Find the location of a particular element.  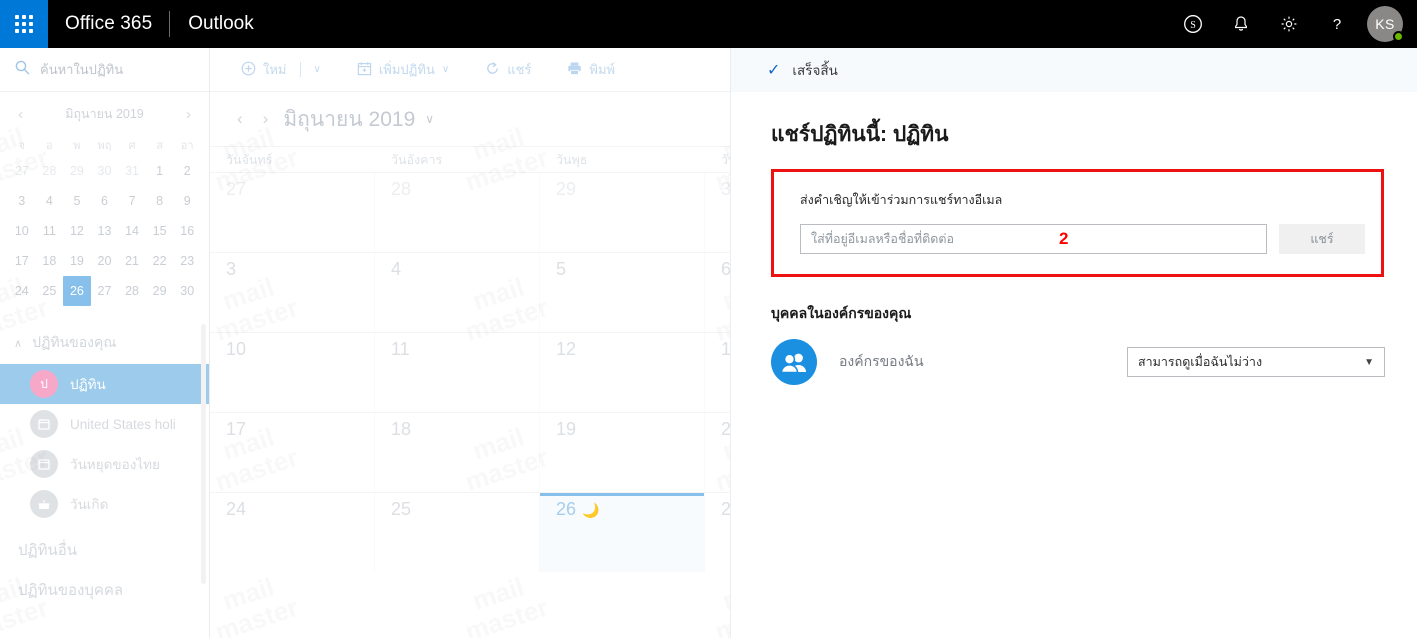

mini-calendar-day: 19 is located at coordinates (77, 261).